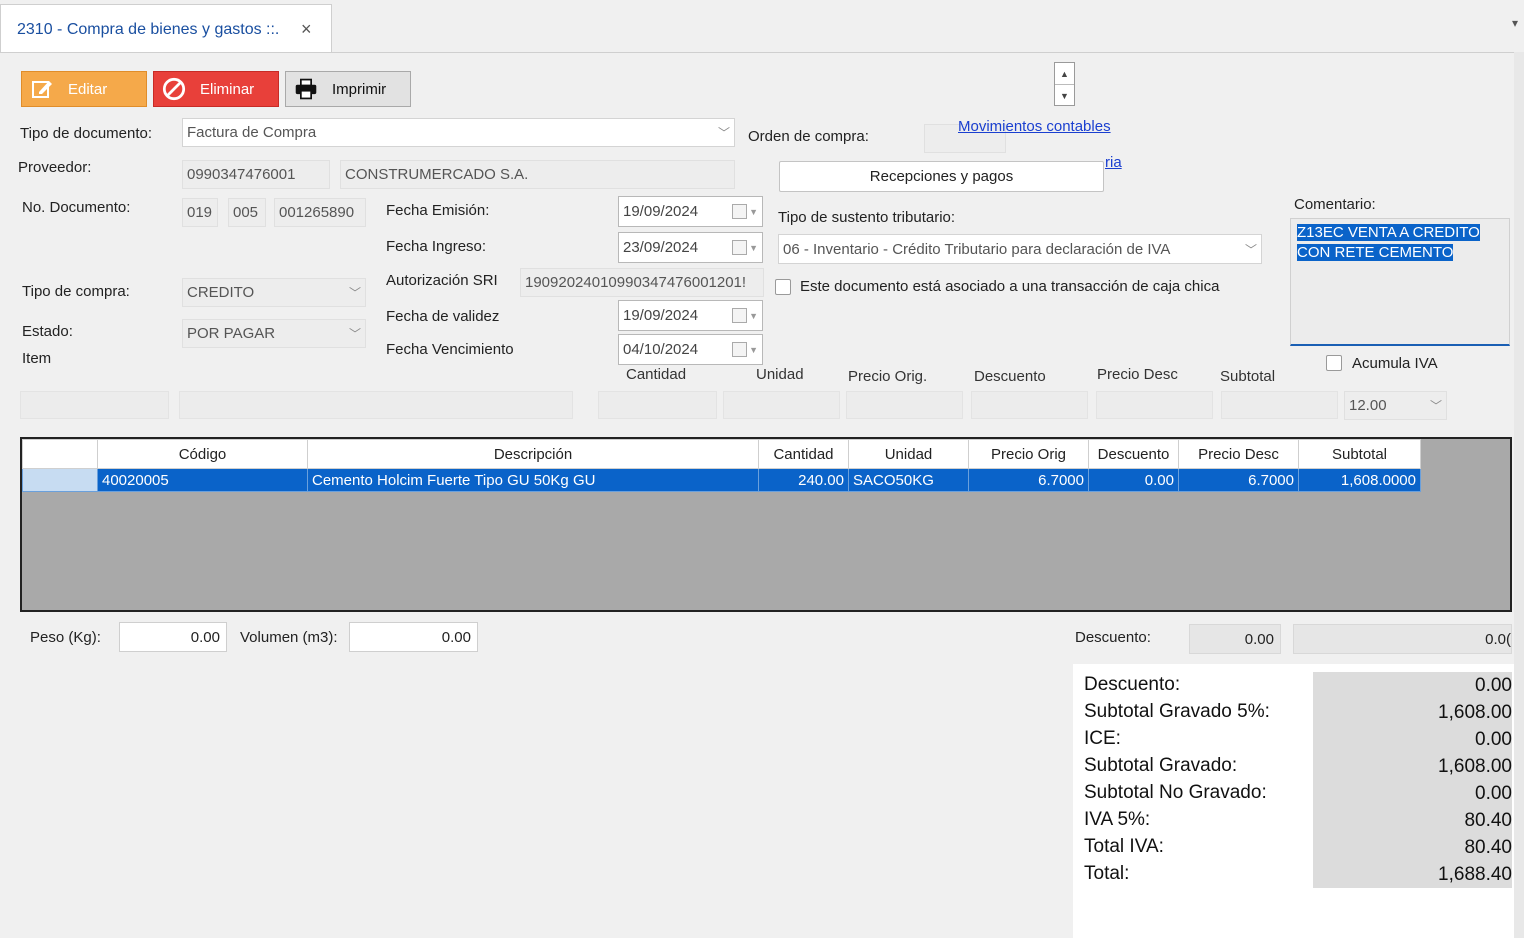  What do you see at coordinates (1395, 405) in the screenshot?
I see `iva-rate-select: 12.00 ﹀` at bounding box center [1395, 405].